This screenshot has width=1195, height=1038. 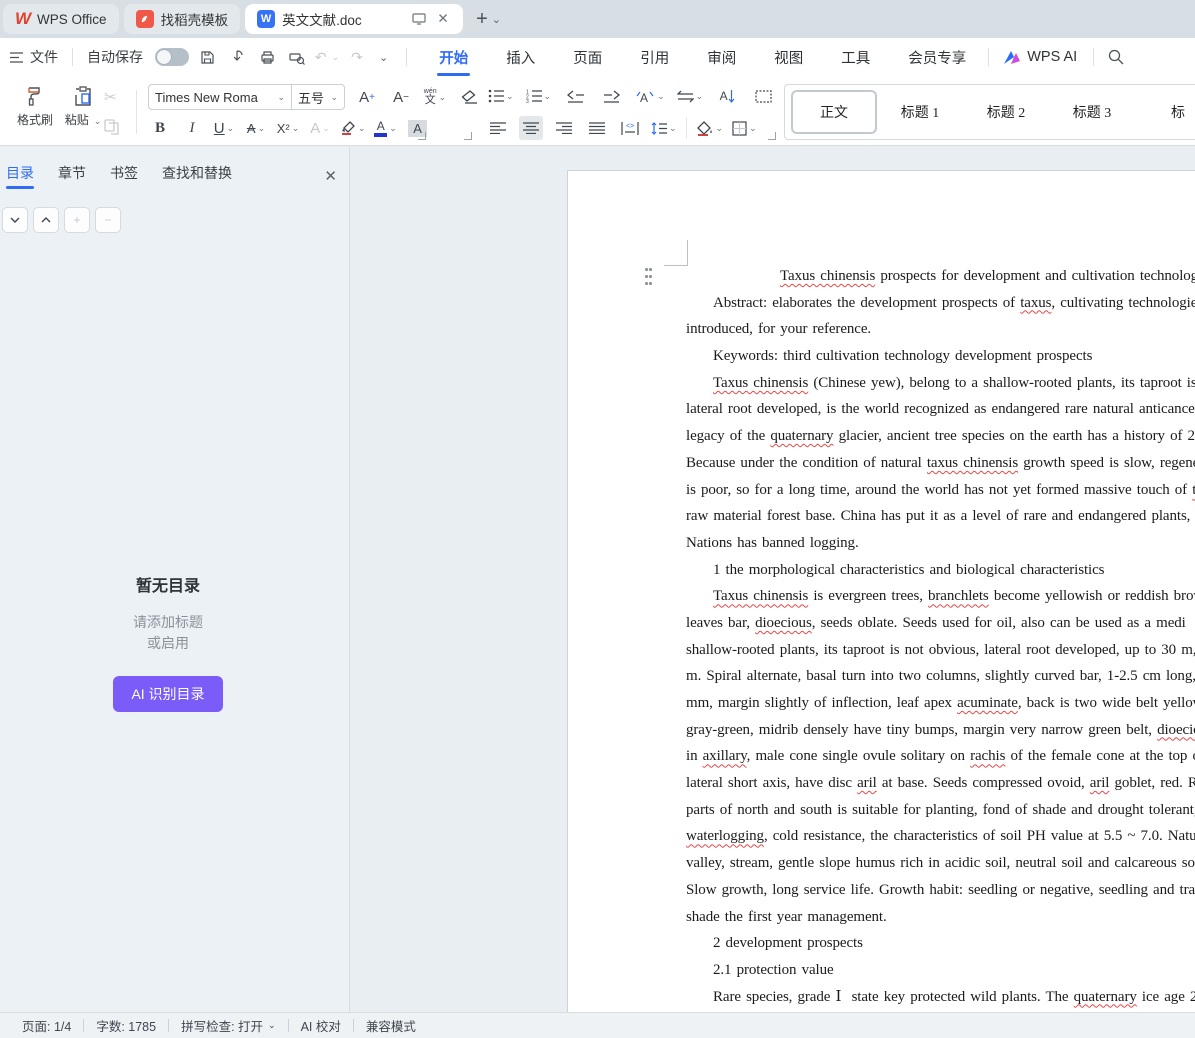 What do you see at coordinates (367, 97) in the screenshot?
I see `grow-font-button: A +` at bounding box center [367, 97].